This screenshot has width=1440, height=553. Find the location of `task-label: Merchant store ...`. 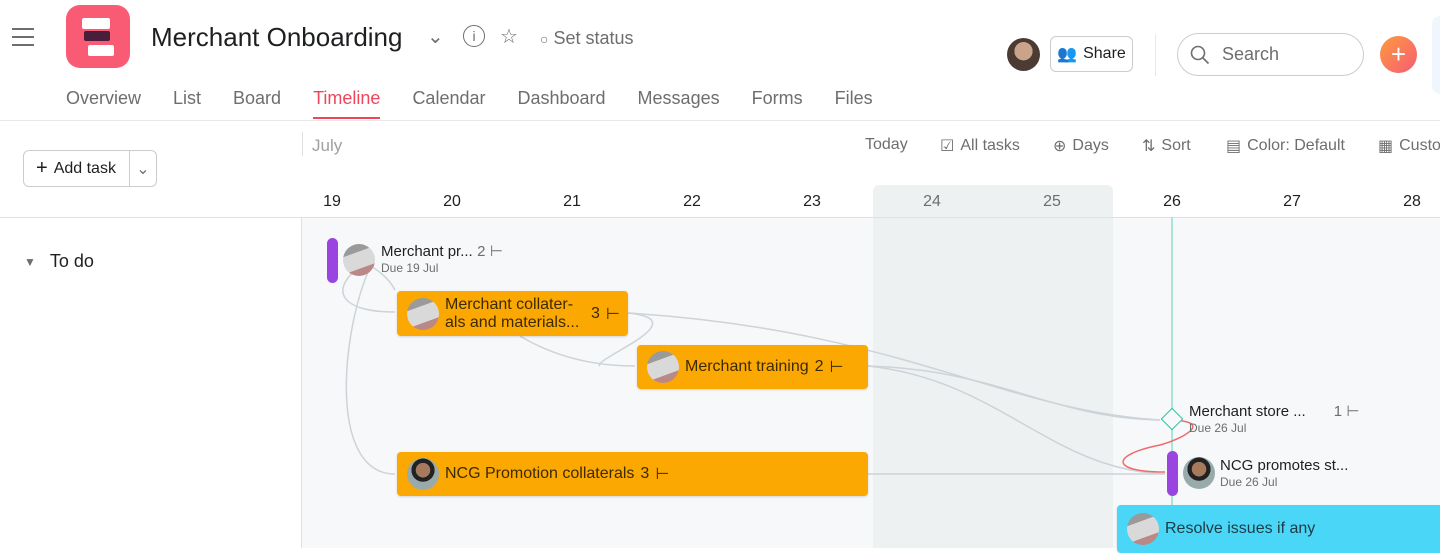

task-label: Merchant store ... is located at coordinates (1247, 411).